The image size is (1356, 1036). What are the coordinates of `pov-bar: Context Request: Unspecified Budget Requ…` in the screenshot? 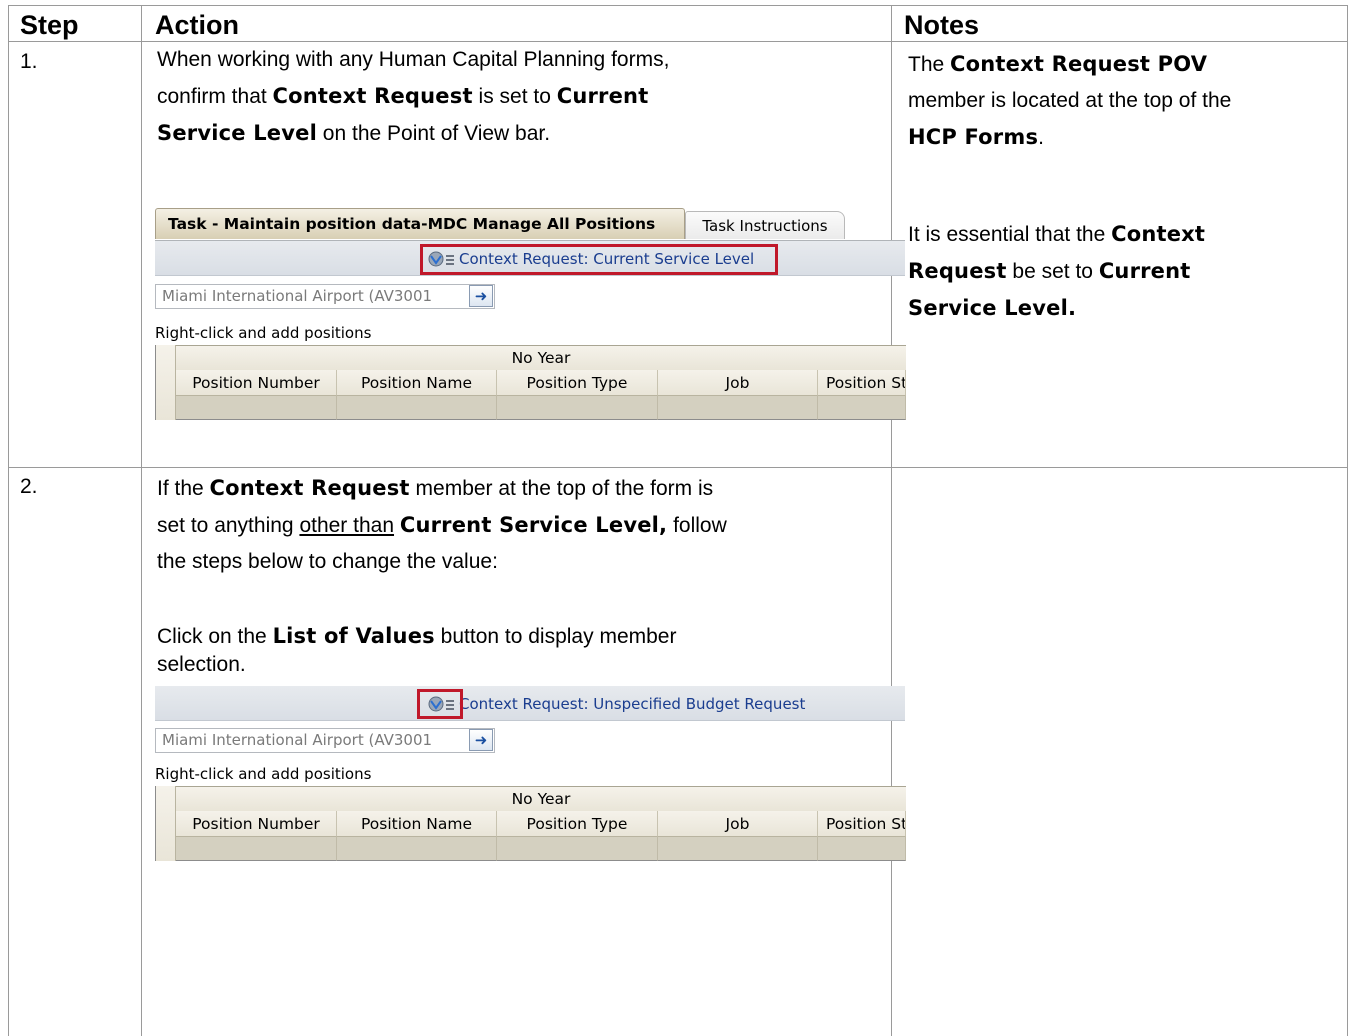 It's located at (530, 703).